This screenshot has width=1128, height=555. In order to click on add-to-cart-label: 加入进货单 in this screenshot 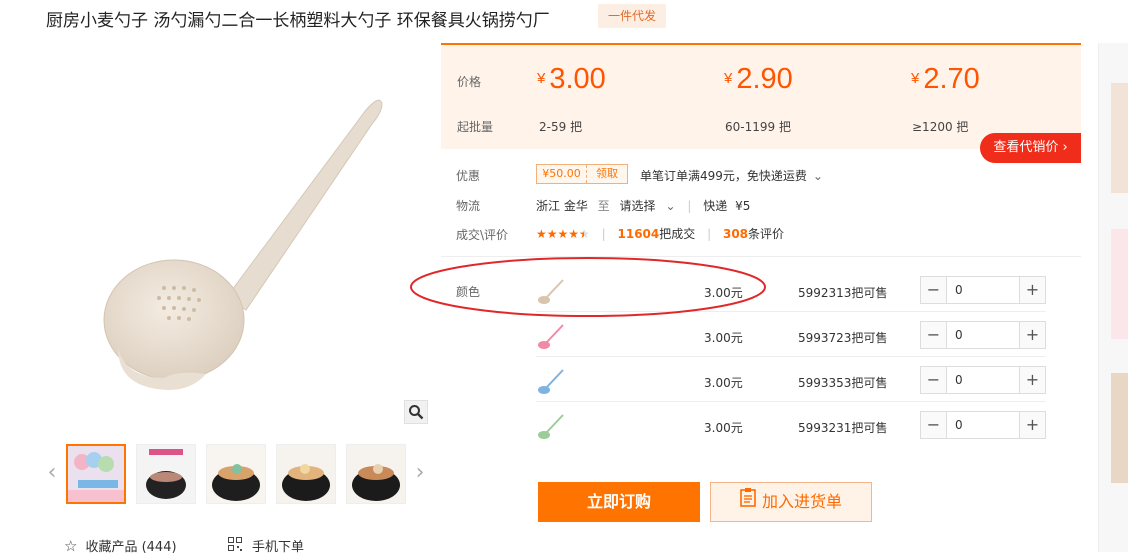, I will do `click(801, 501)`.